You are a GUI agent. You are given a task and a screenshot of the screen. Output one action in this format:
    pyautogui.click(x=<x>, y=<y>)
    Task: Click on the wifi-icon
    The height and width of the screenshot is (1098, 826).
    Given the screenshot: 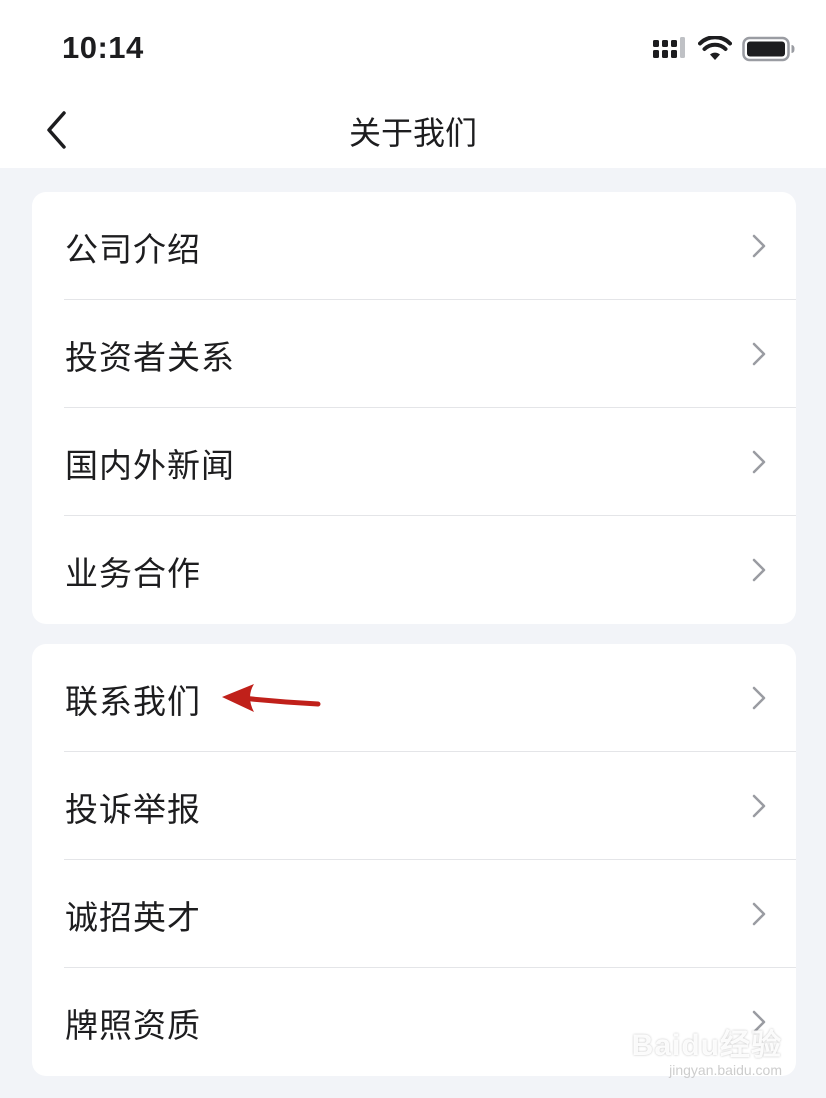 What is the action you would take?
    pyautogui.click(x=715, y=48)
    